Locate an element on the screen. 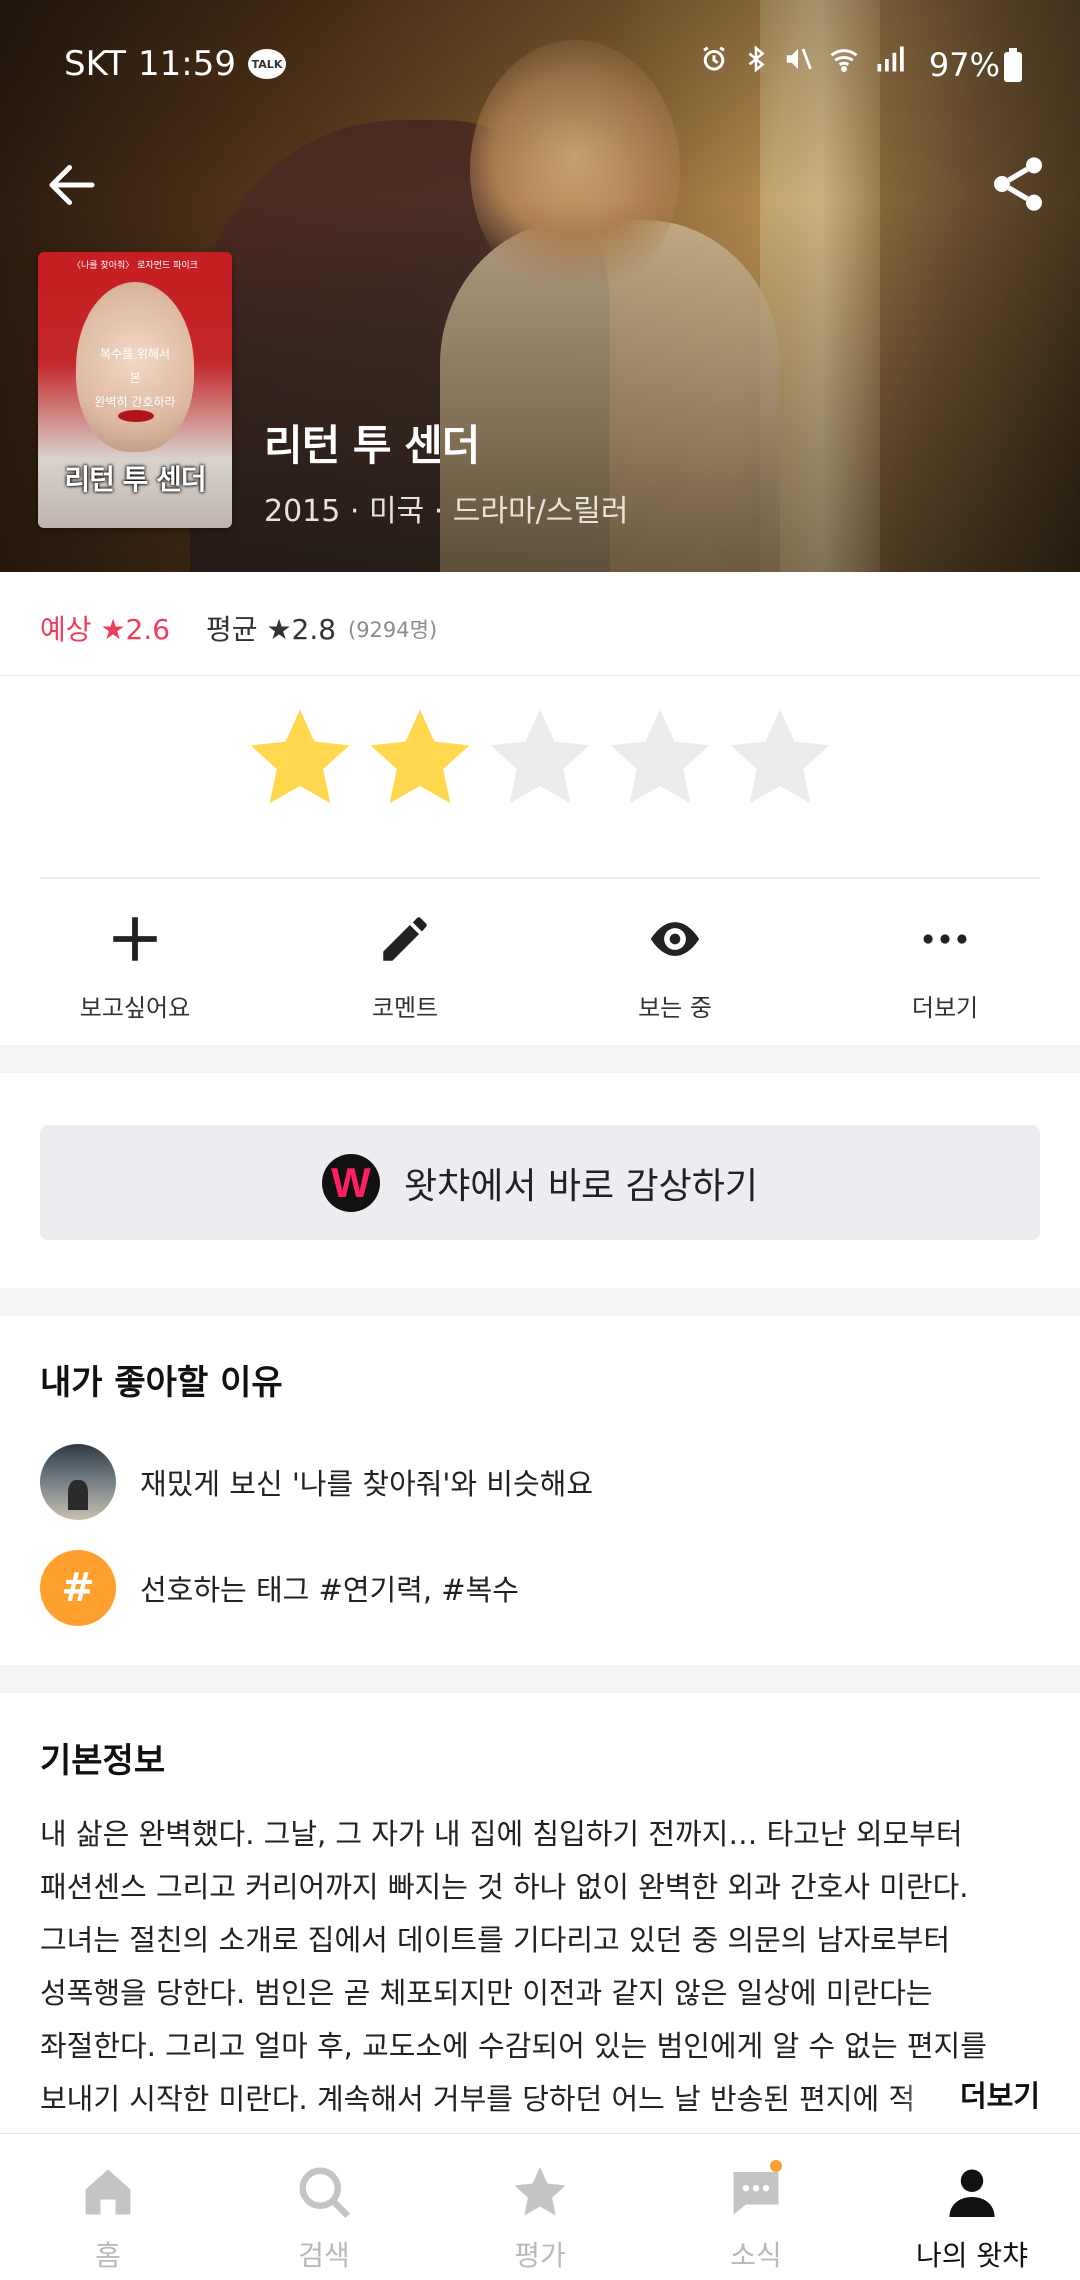 This screenshot has height=2280, width=1080. battery-icon is located at coordinates (1013, 65).